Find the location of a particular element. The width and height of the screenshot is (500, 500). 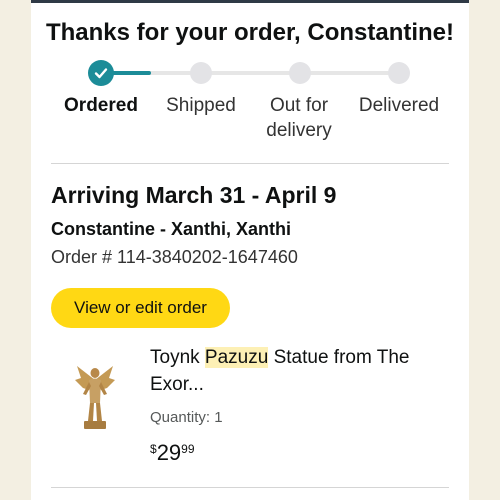

price-currency: $ is located at coordinates (153, 449).